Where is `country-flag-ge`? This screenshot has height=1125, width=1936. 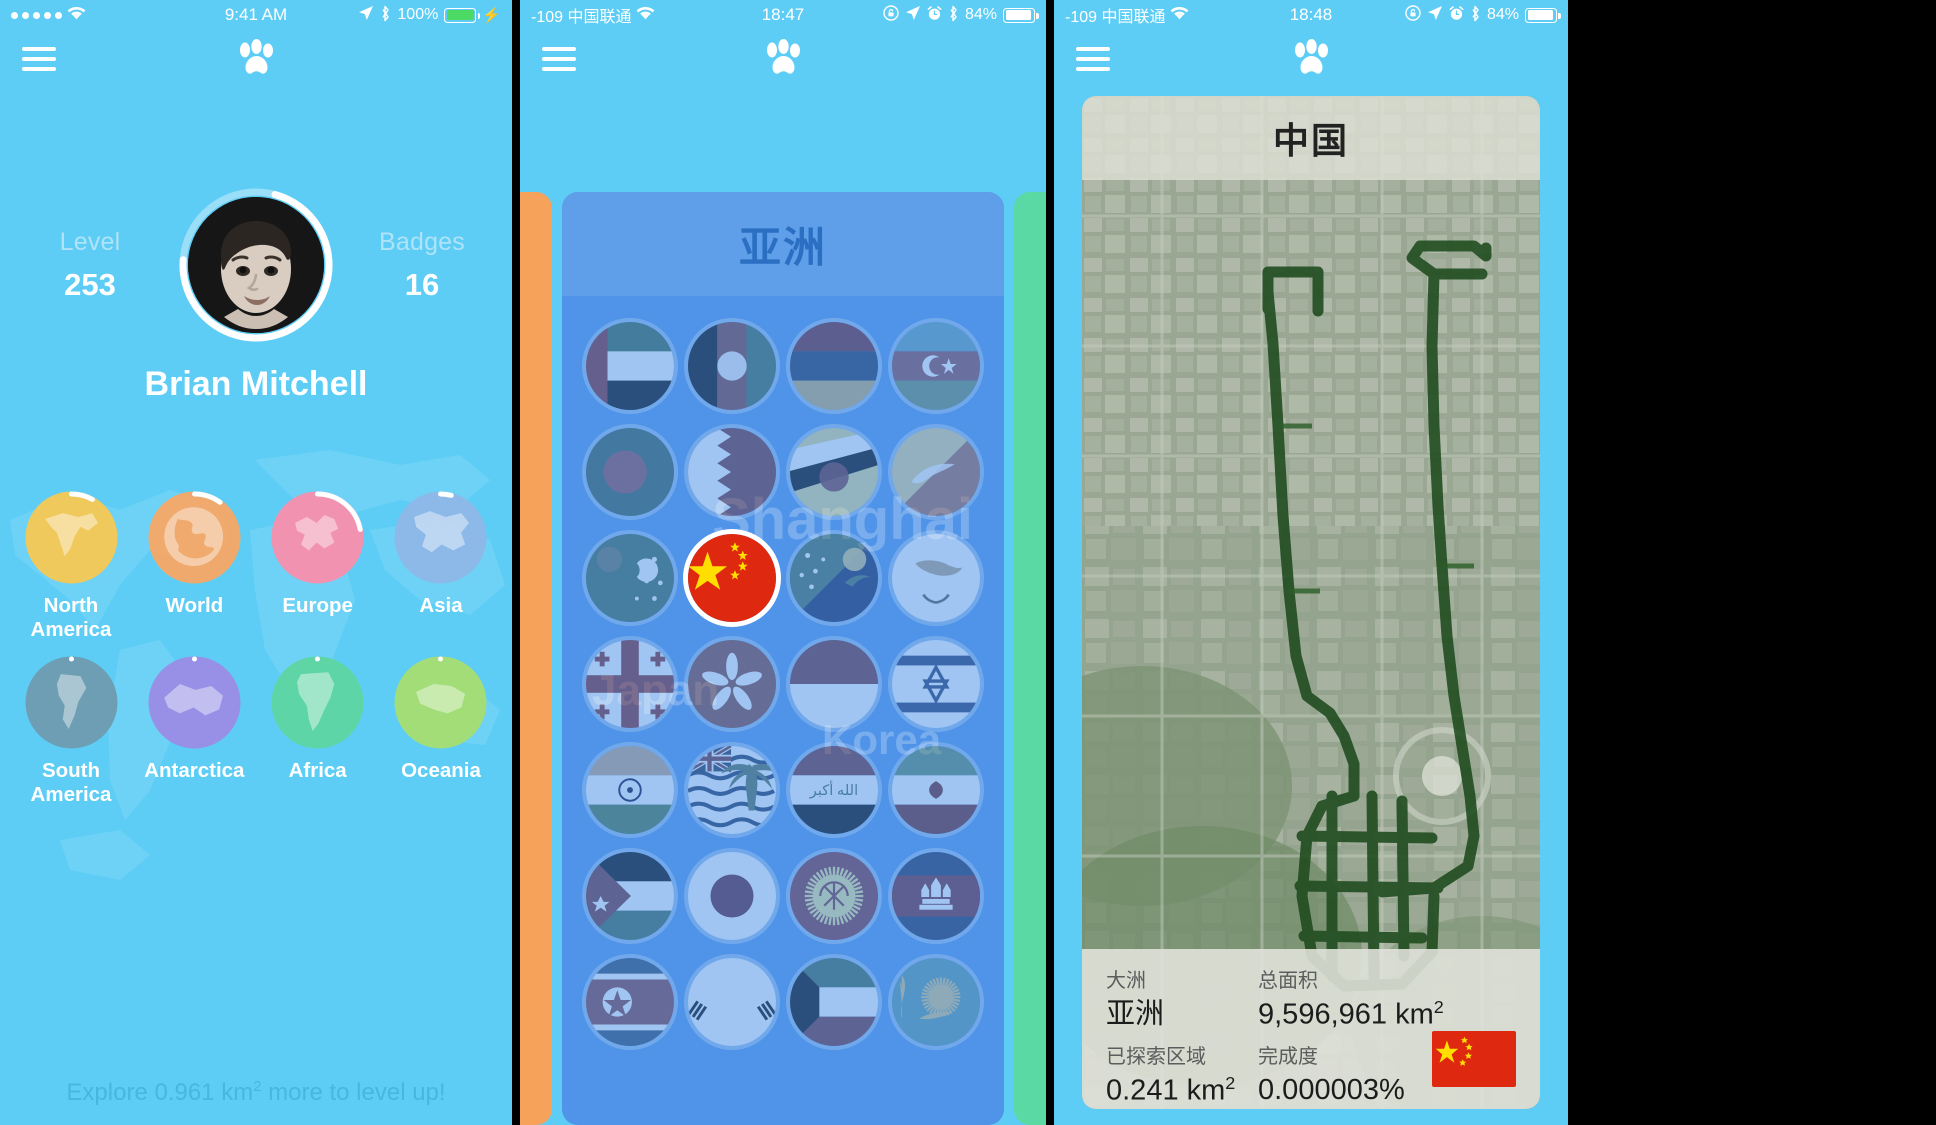
country-flag-ge is located at coordinates (630, 684).